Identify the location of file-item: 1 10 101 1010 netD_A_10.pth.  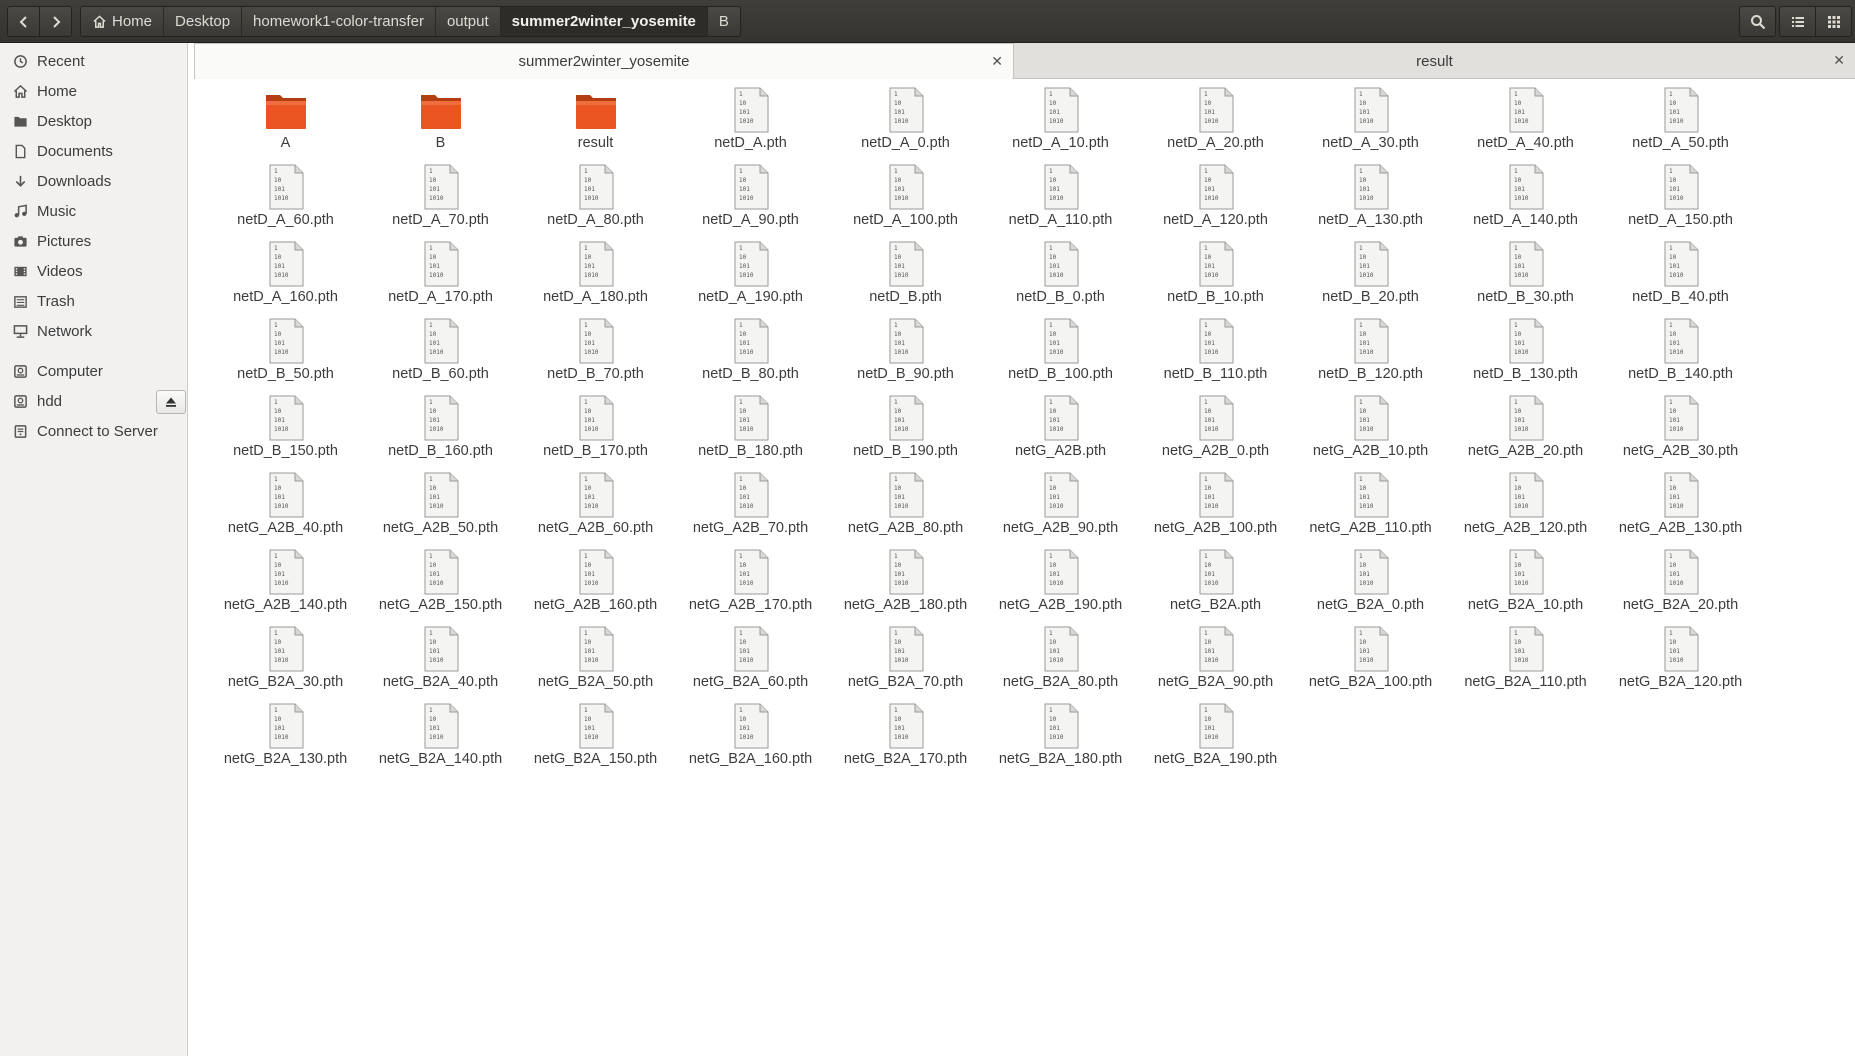
(1060, 123).